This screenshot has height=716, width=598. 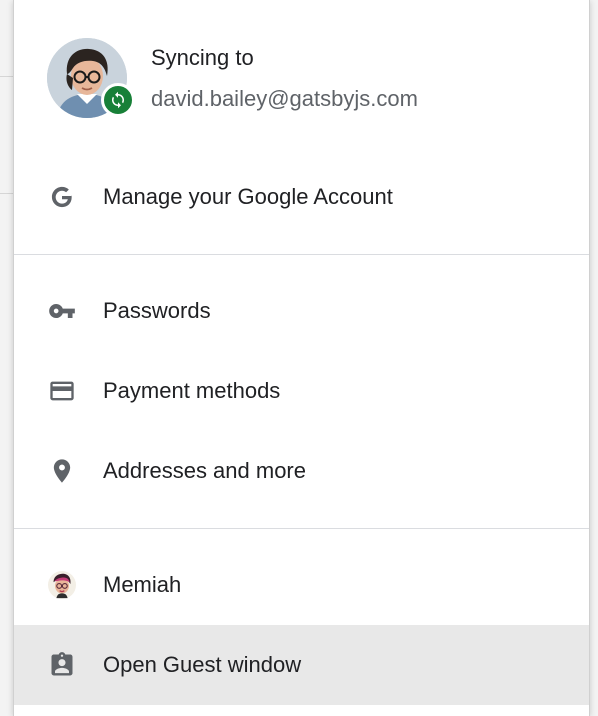 What do you see at coordinates (62, 585) in the screenshot?
I see `profile-avatar-icon` at bounding box center [62, 585].